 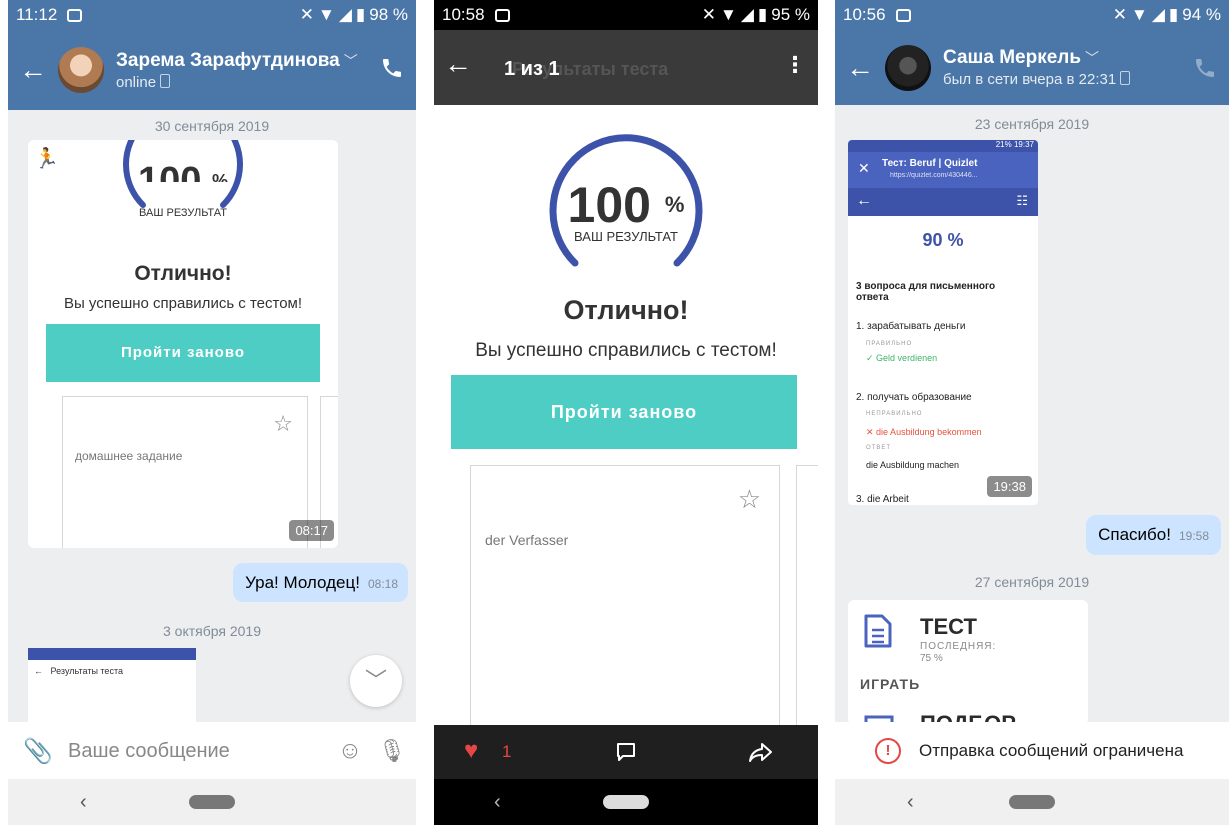 What do you see at coordinates (762, 14) in the screenshot?
I see `battery-icon: ▮` at bounding box center [762, 14].